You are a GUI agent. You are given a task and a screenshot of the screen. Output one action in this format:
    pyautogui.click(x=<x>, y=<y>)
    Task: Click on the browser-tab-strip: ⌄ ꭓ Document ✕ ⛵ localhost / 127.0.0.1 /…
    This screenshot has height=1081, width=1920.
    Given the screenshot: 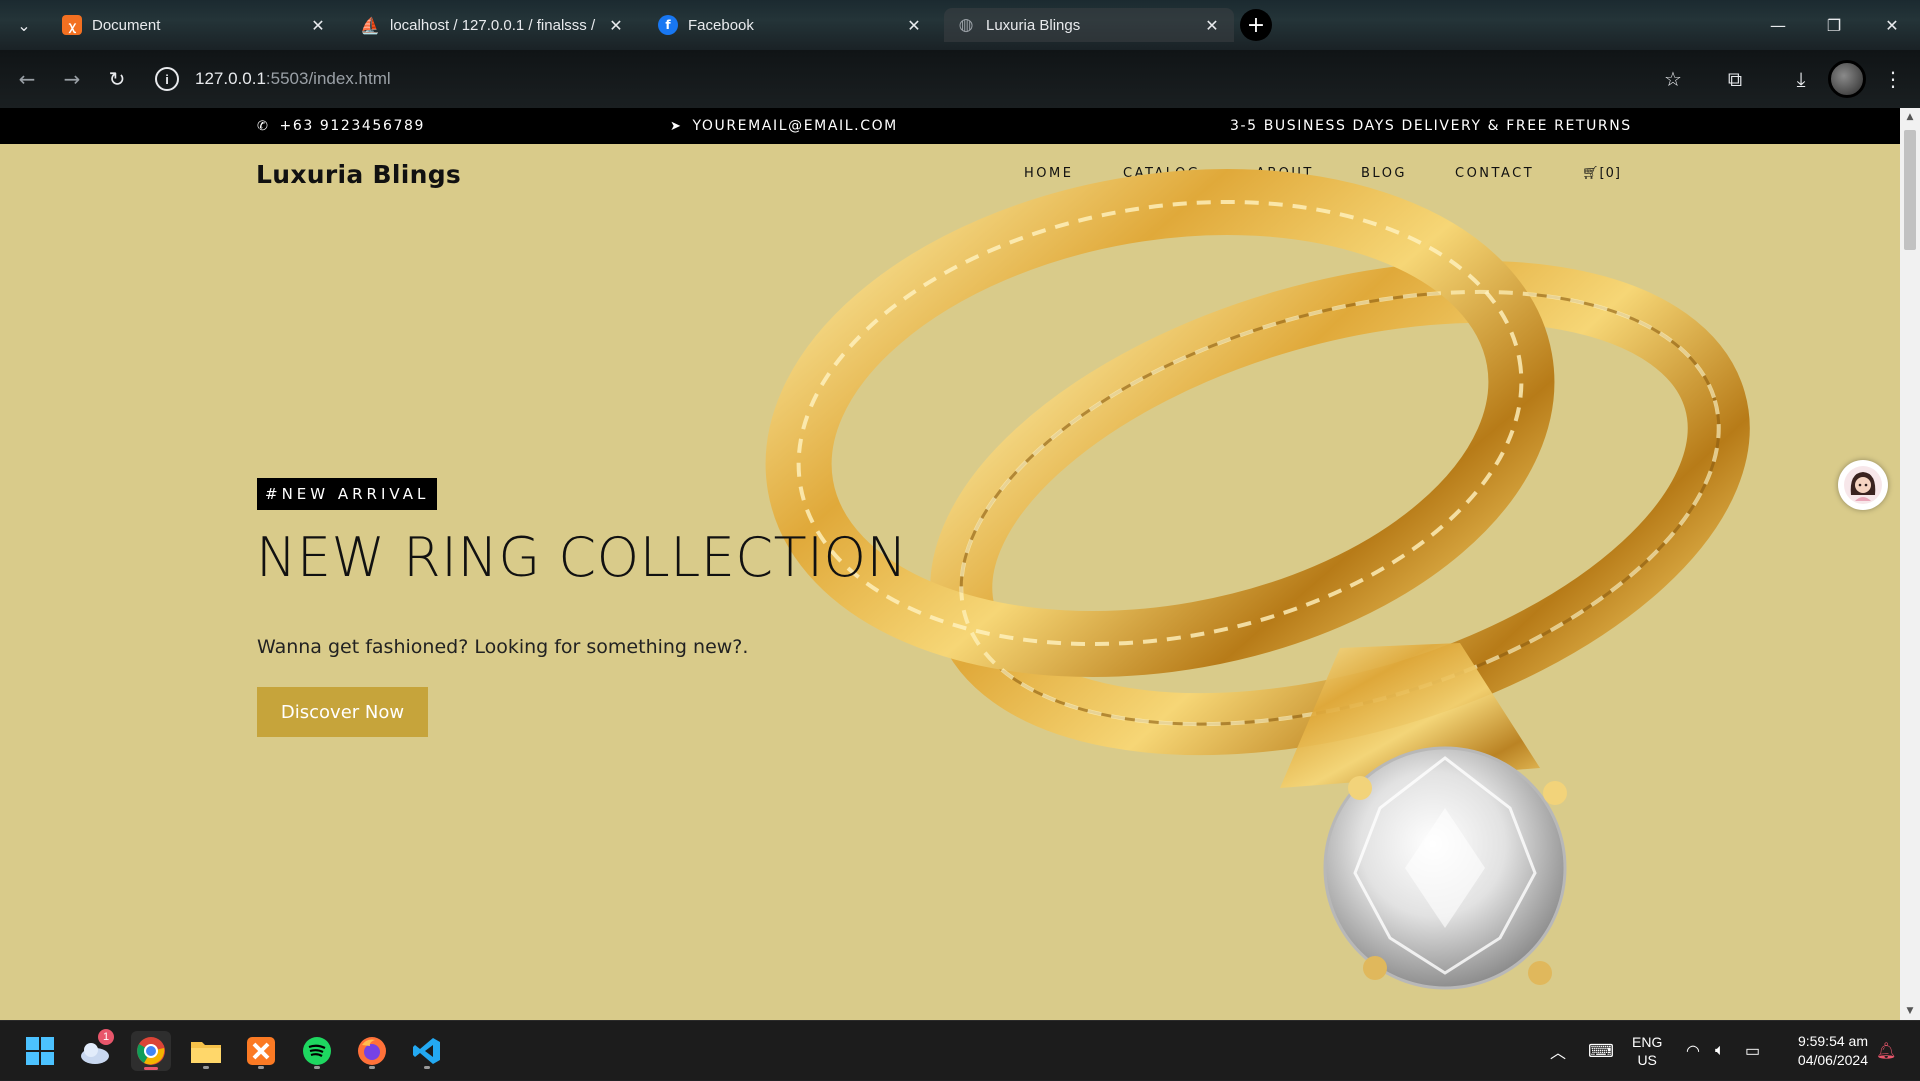 What is the action you would take?
    pyautogui.click(x=960, y=25)
    